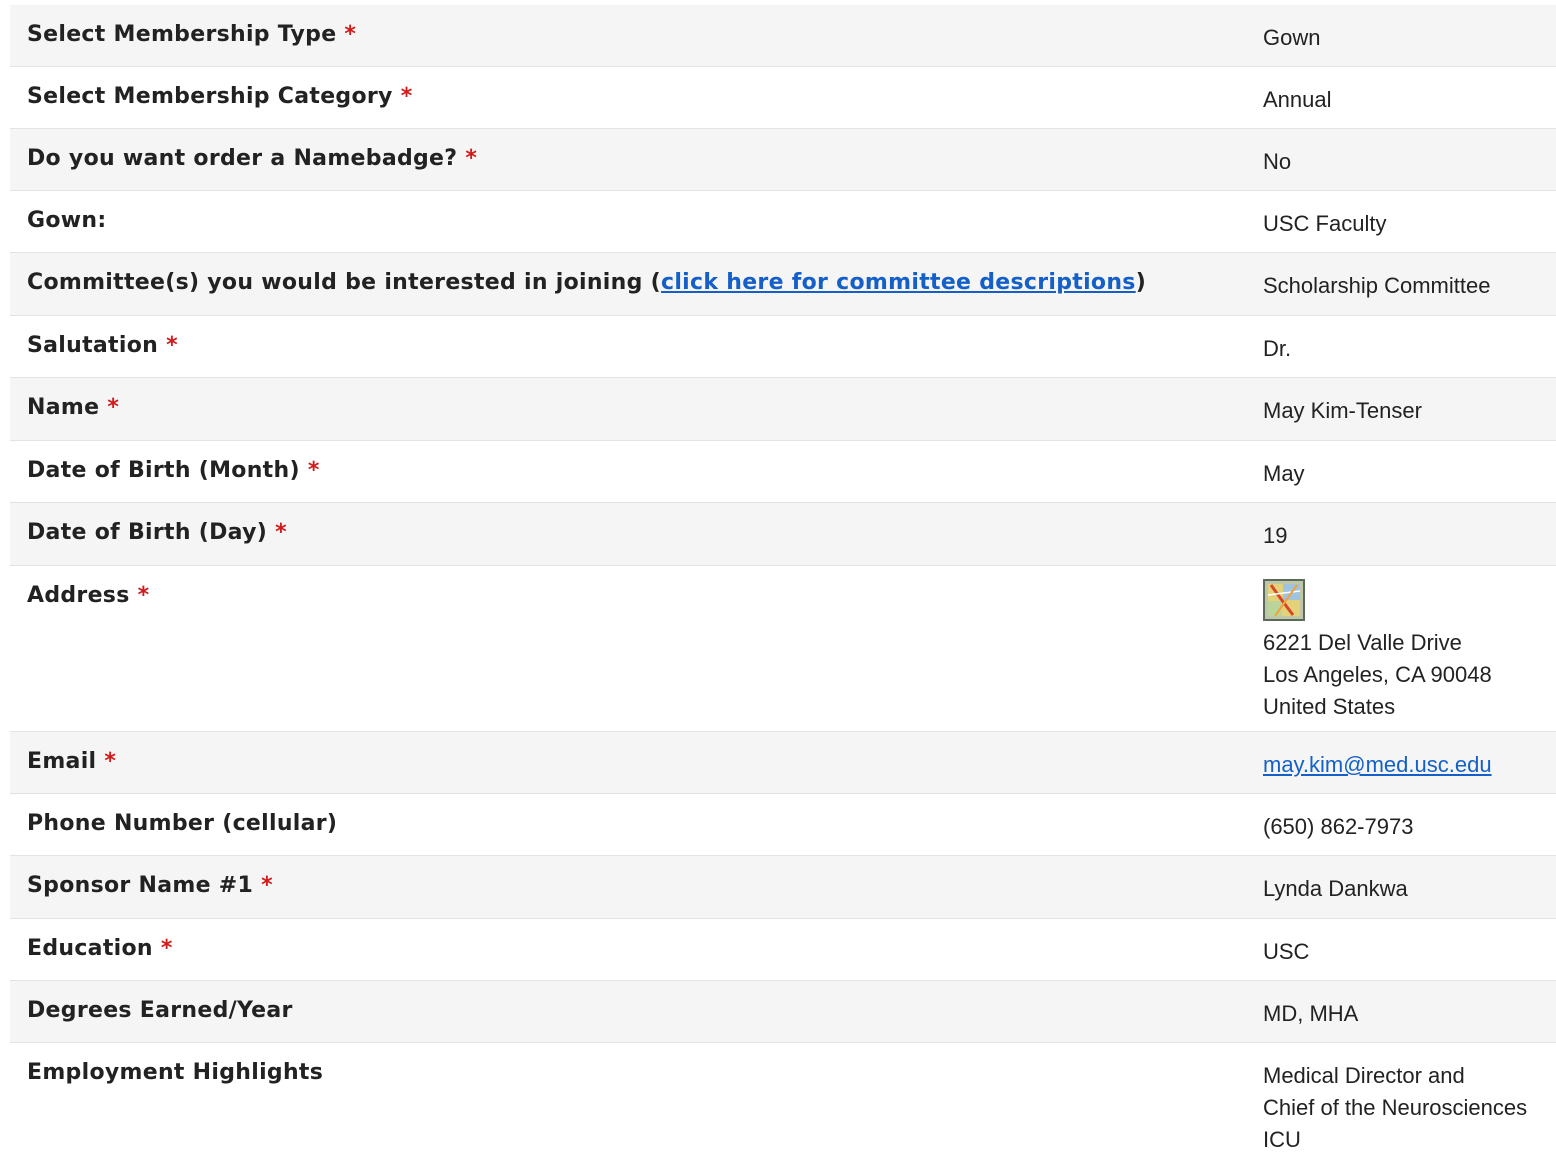 The image size is (1556, 1167). Describe the element at coordinates (1362, 642) in the screenshot. I see `address-line: 6221 Del Valle Drive` at that location.